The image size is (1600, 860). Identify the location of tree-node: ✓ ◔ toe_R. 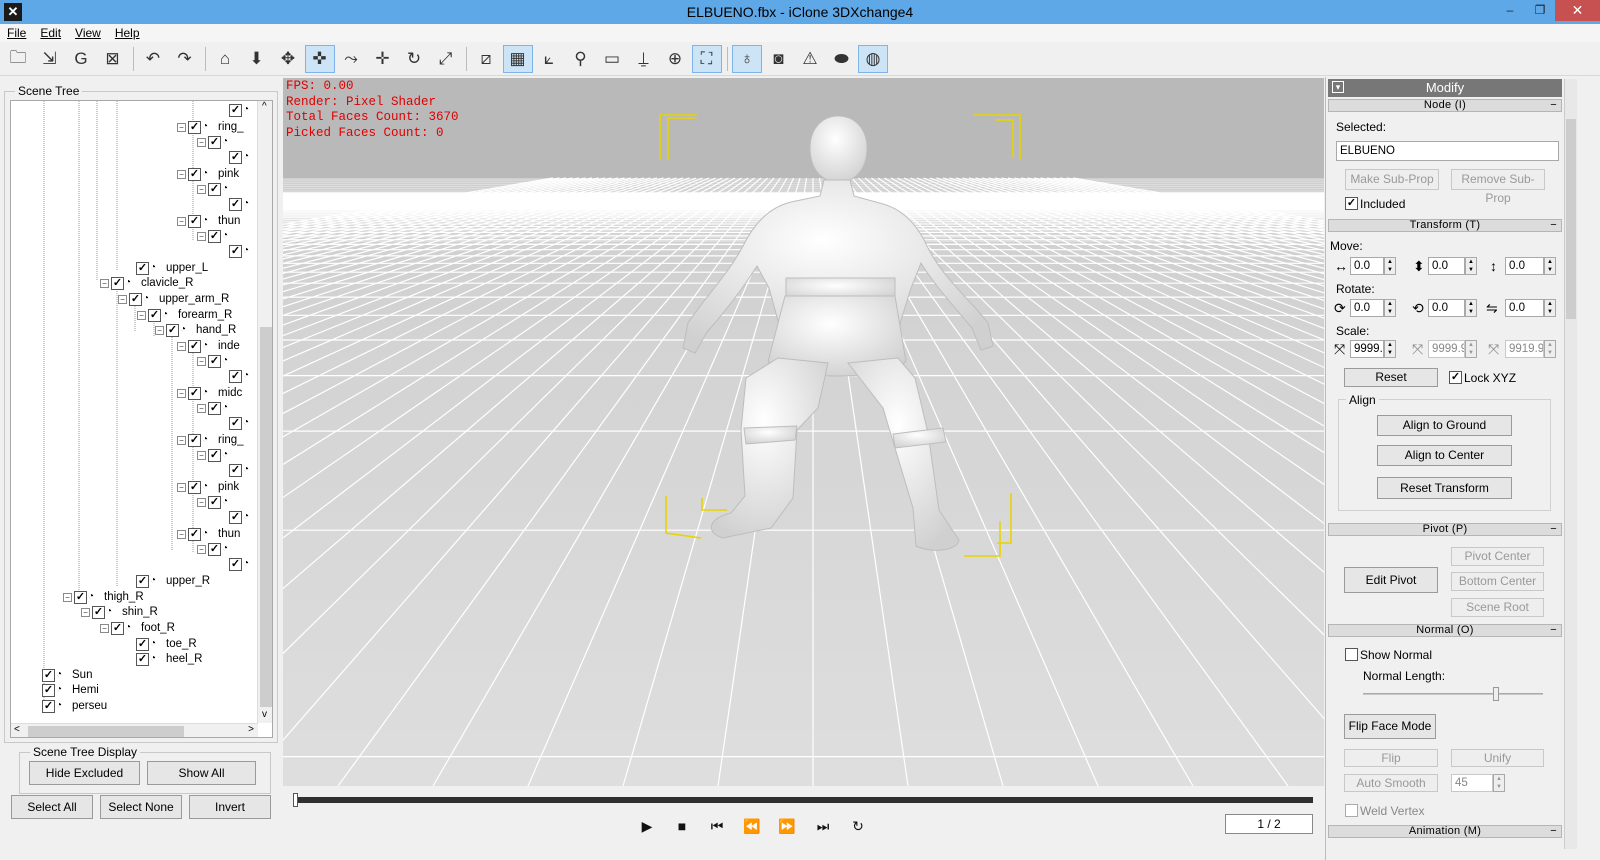
(166, 644).